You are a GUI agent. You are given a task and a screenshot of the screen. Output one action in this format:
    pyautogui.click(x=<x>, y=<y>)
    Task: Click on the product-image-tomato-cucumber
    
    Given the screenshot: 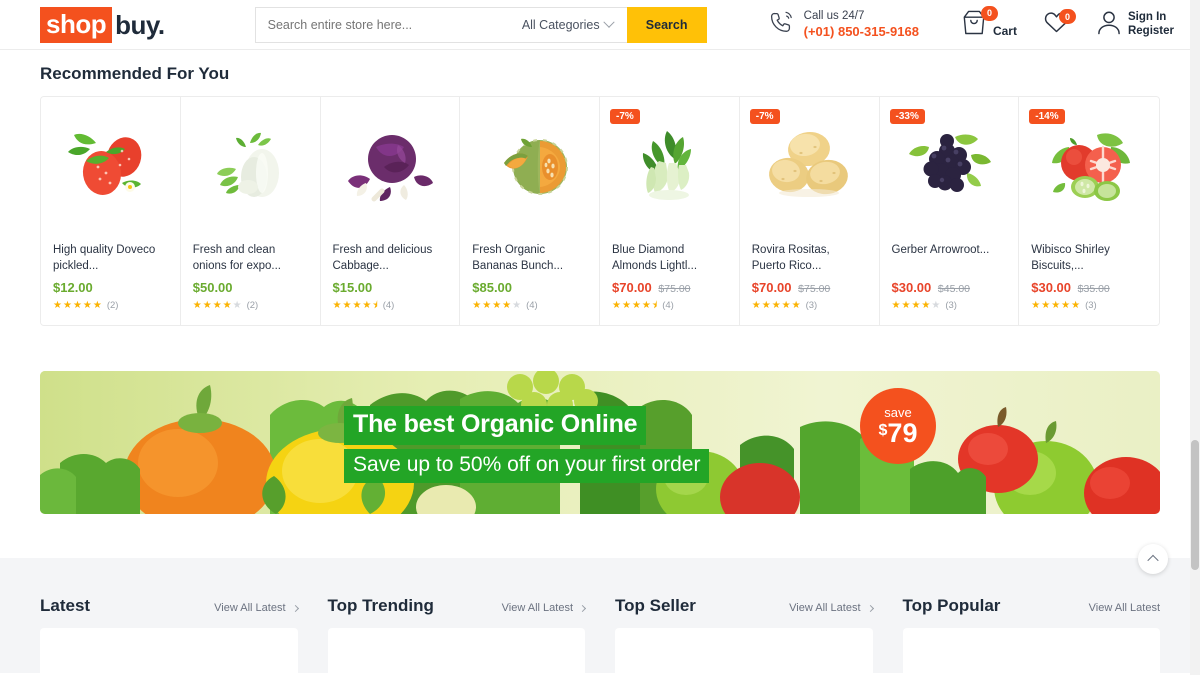 What is the action you would take?
    pyautogui.click(x=1089, y=166)
    